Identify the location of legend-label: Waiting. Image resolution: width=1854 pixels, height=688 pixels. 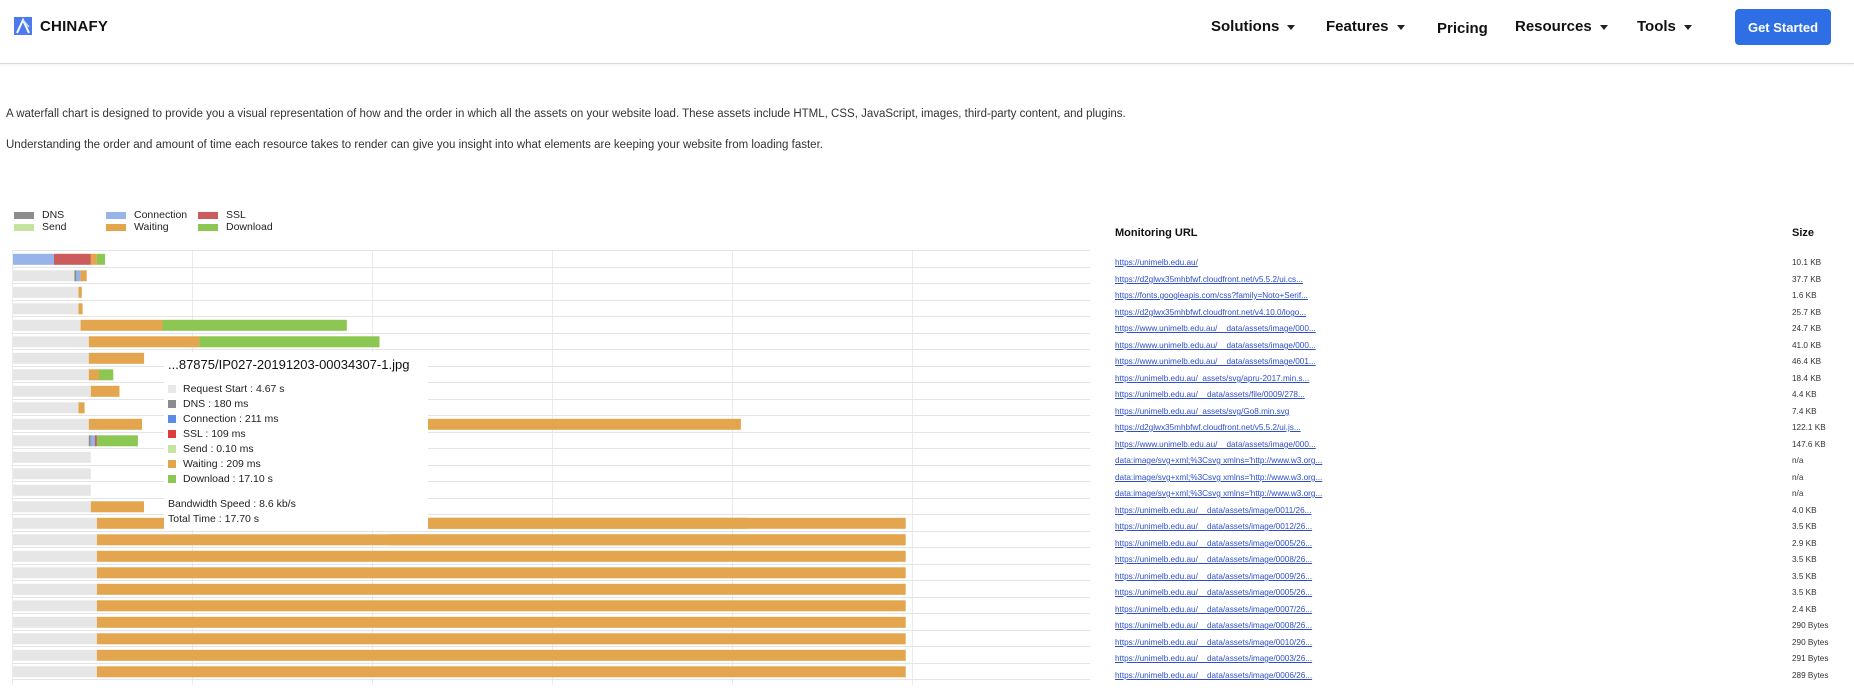
(151, 227).